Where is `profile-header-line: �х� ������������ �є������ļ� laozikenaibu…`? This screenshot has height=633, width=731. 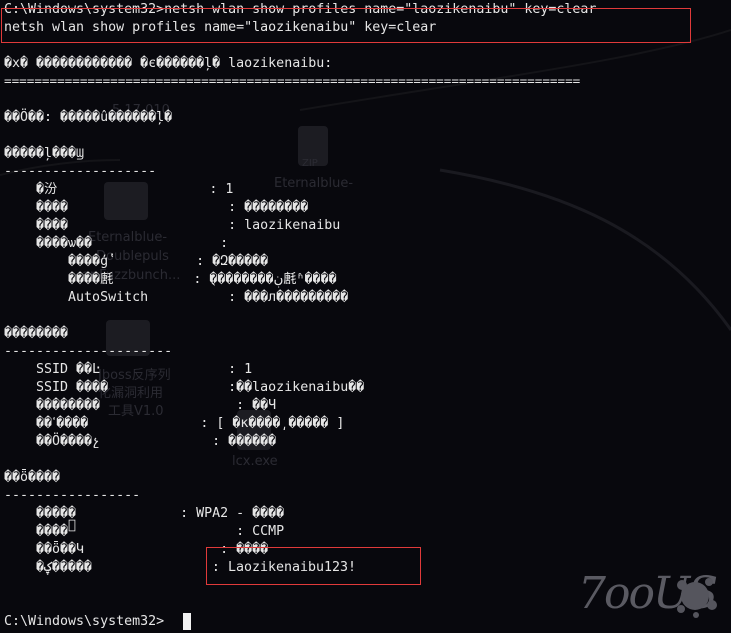
profile-header-line: �х� ������������ �є������ļ� laozikenaibu… is located at coordinates (168, 63).